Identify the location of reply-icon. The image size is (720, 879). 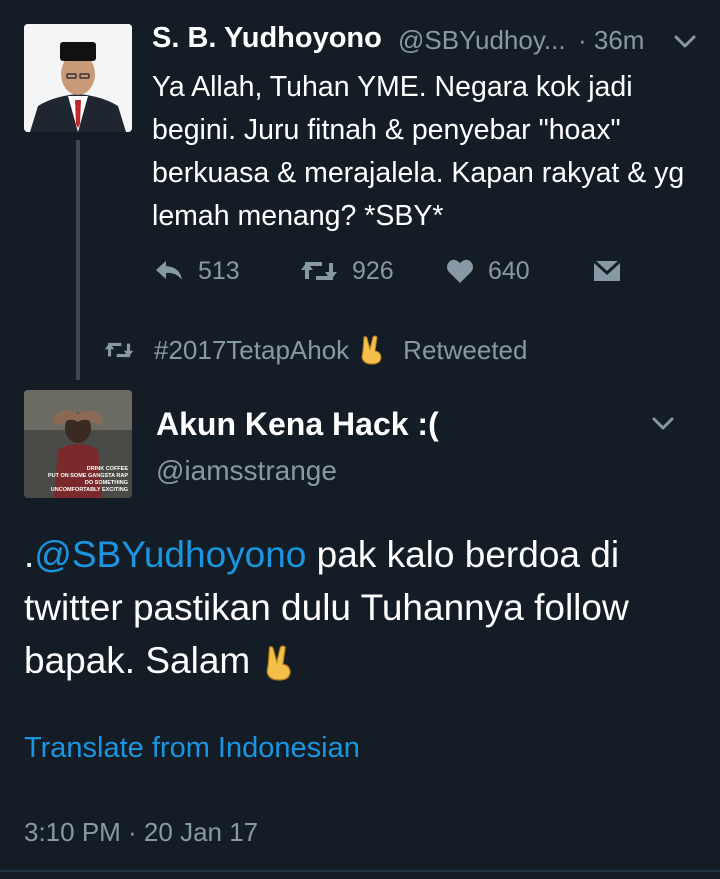
(169, 270).